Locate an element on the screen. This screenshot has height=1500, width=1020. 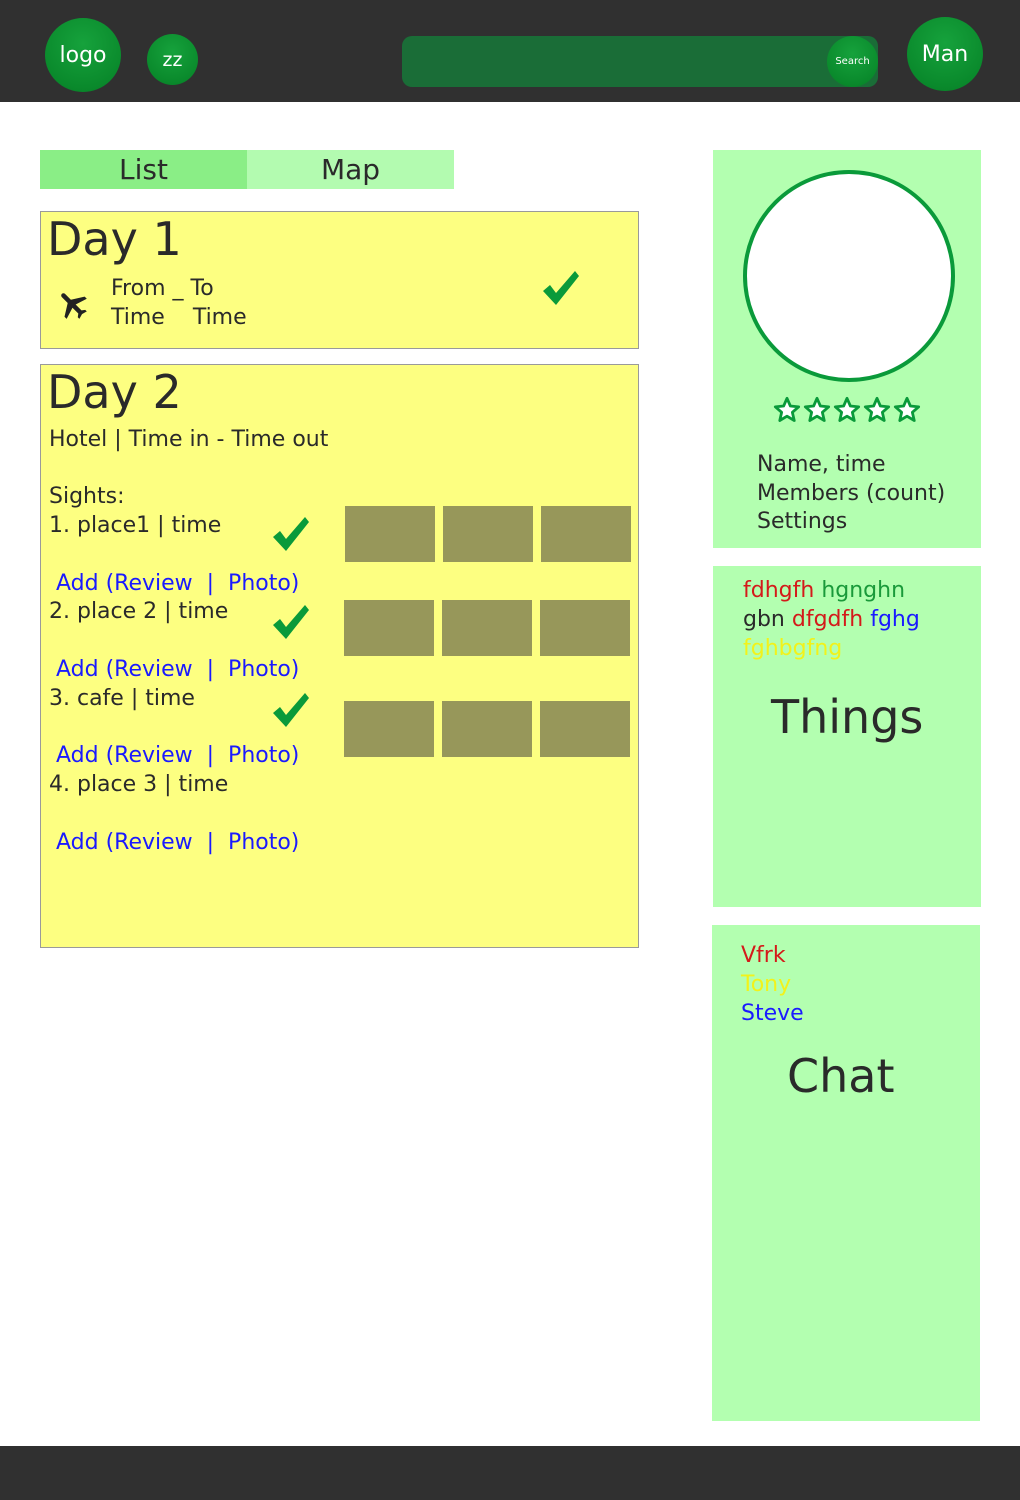
tab-list-label: List is located at coordinates (143, 169).